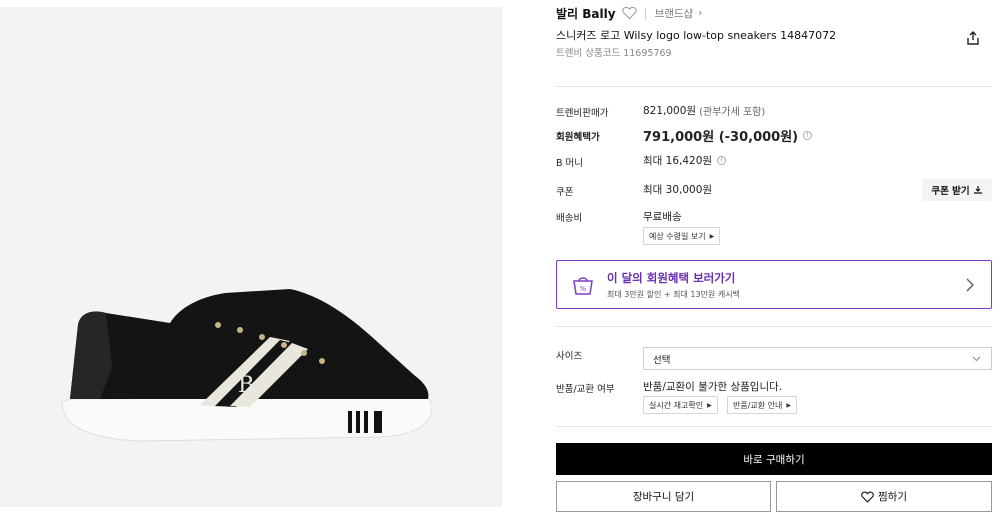 The image size is (1000, 521). Describe the element at coordinates (700, 13) in the screenshot. I see `chevron-right-icon: ›` at that location.